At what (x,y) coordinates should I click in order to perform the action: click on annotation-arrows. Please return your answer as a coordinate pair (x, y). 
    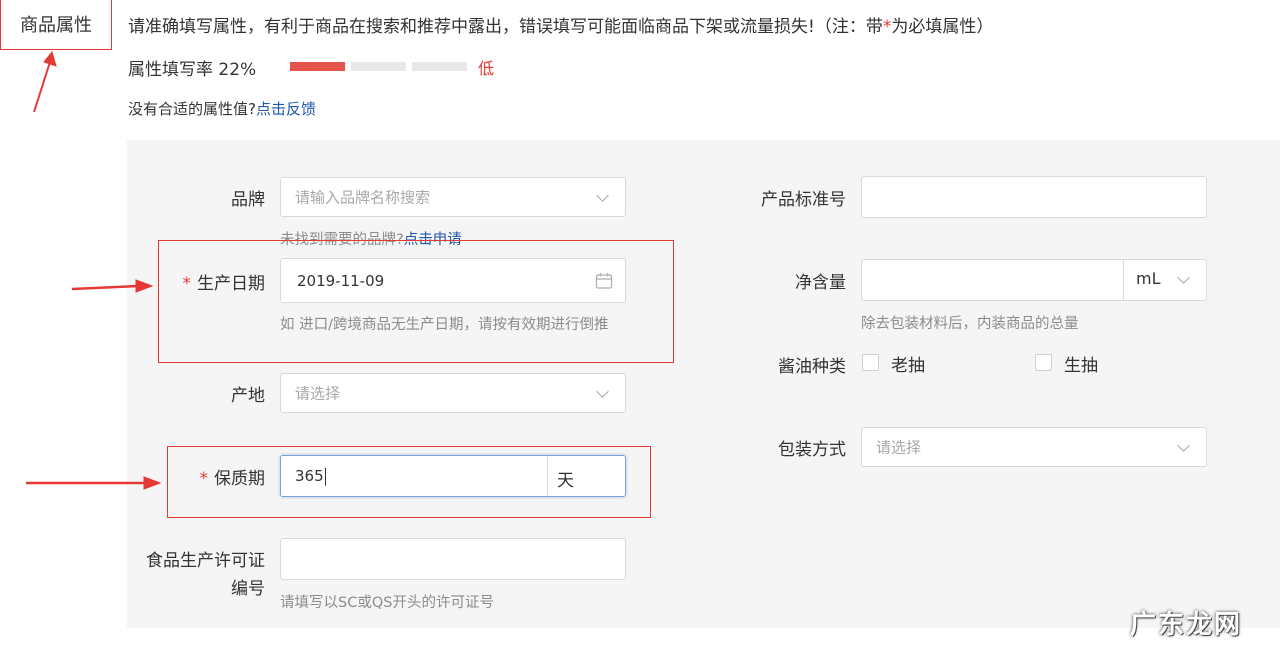
    Looking at the image, I should click on (94, 270).